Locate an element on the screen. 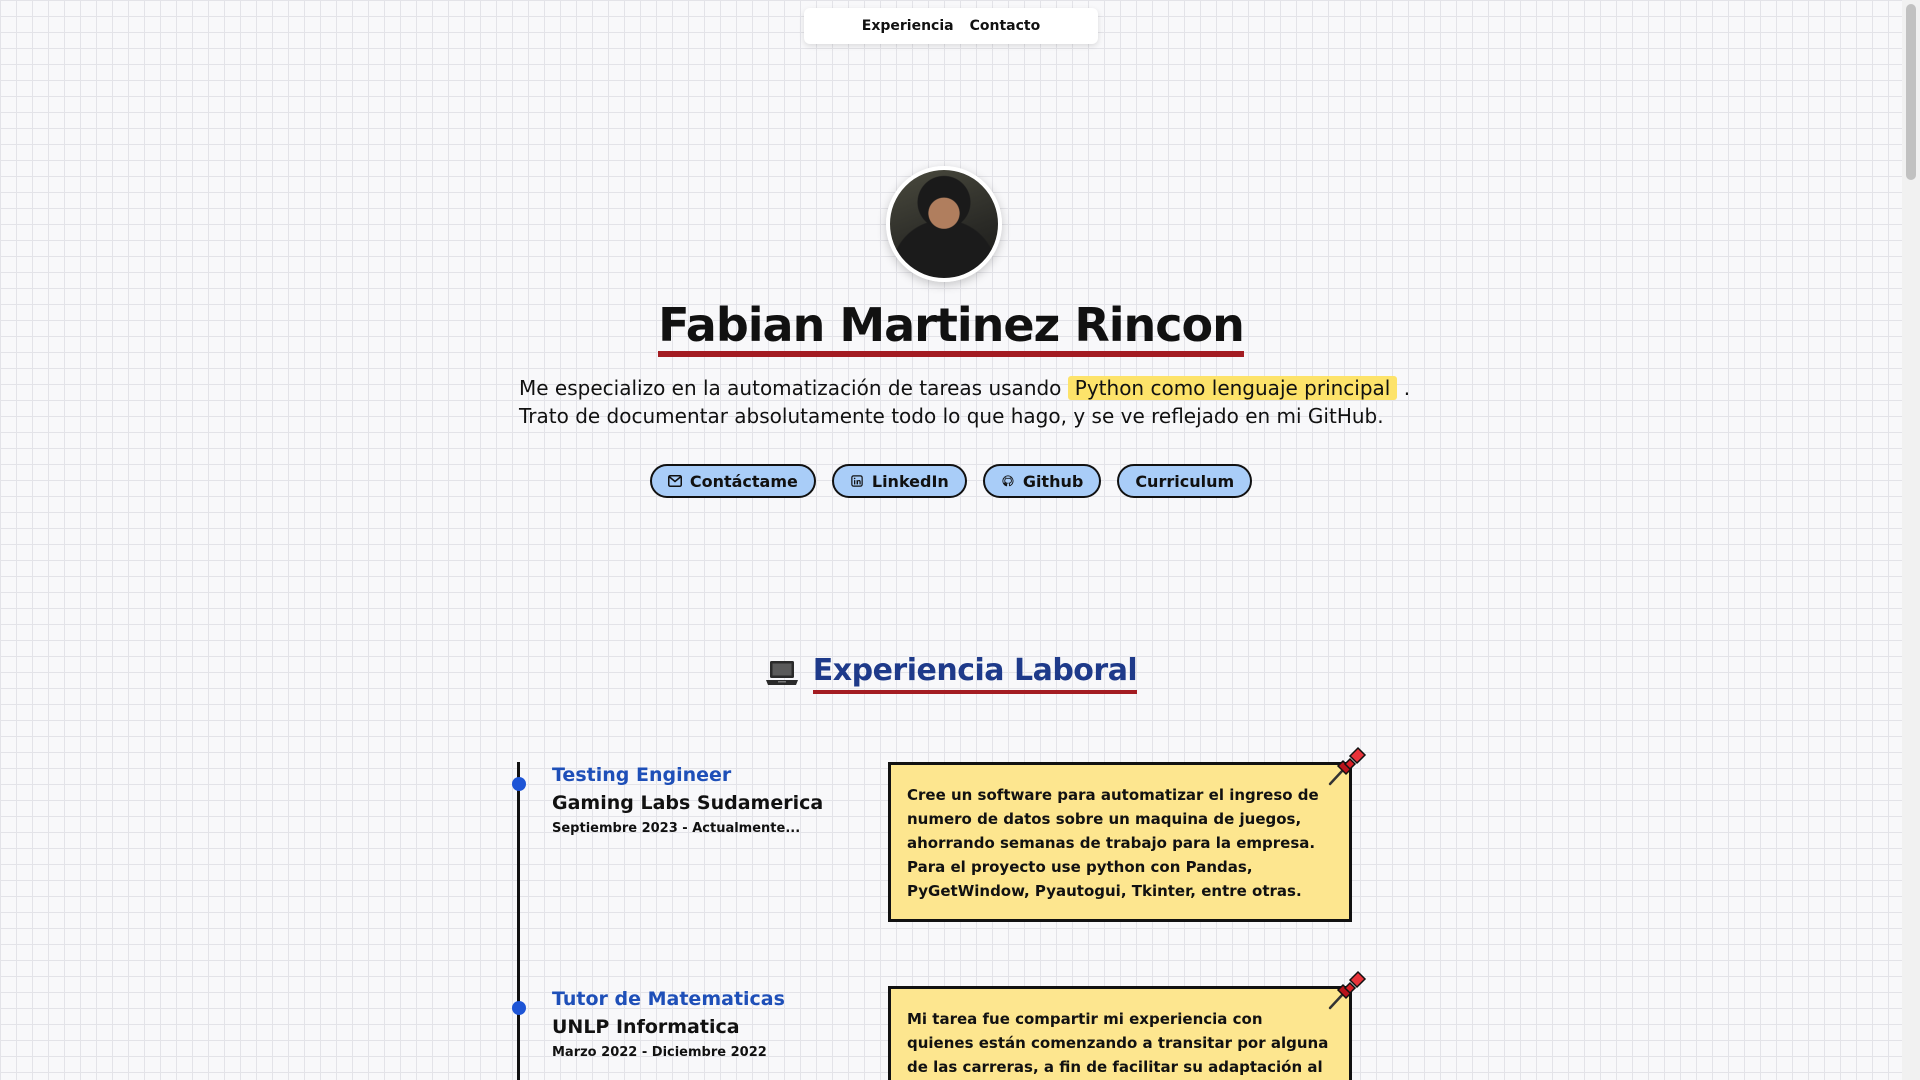  nav-experiencia: Experiencia is located at coordinates (908, 26).